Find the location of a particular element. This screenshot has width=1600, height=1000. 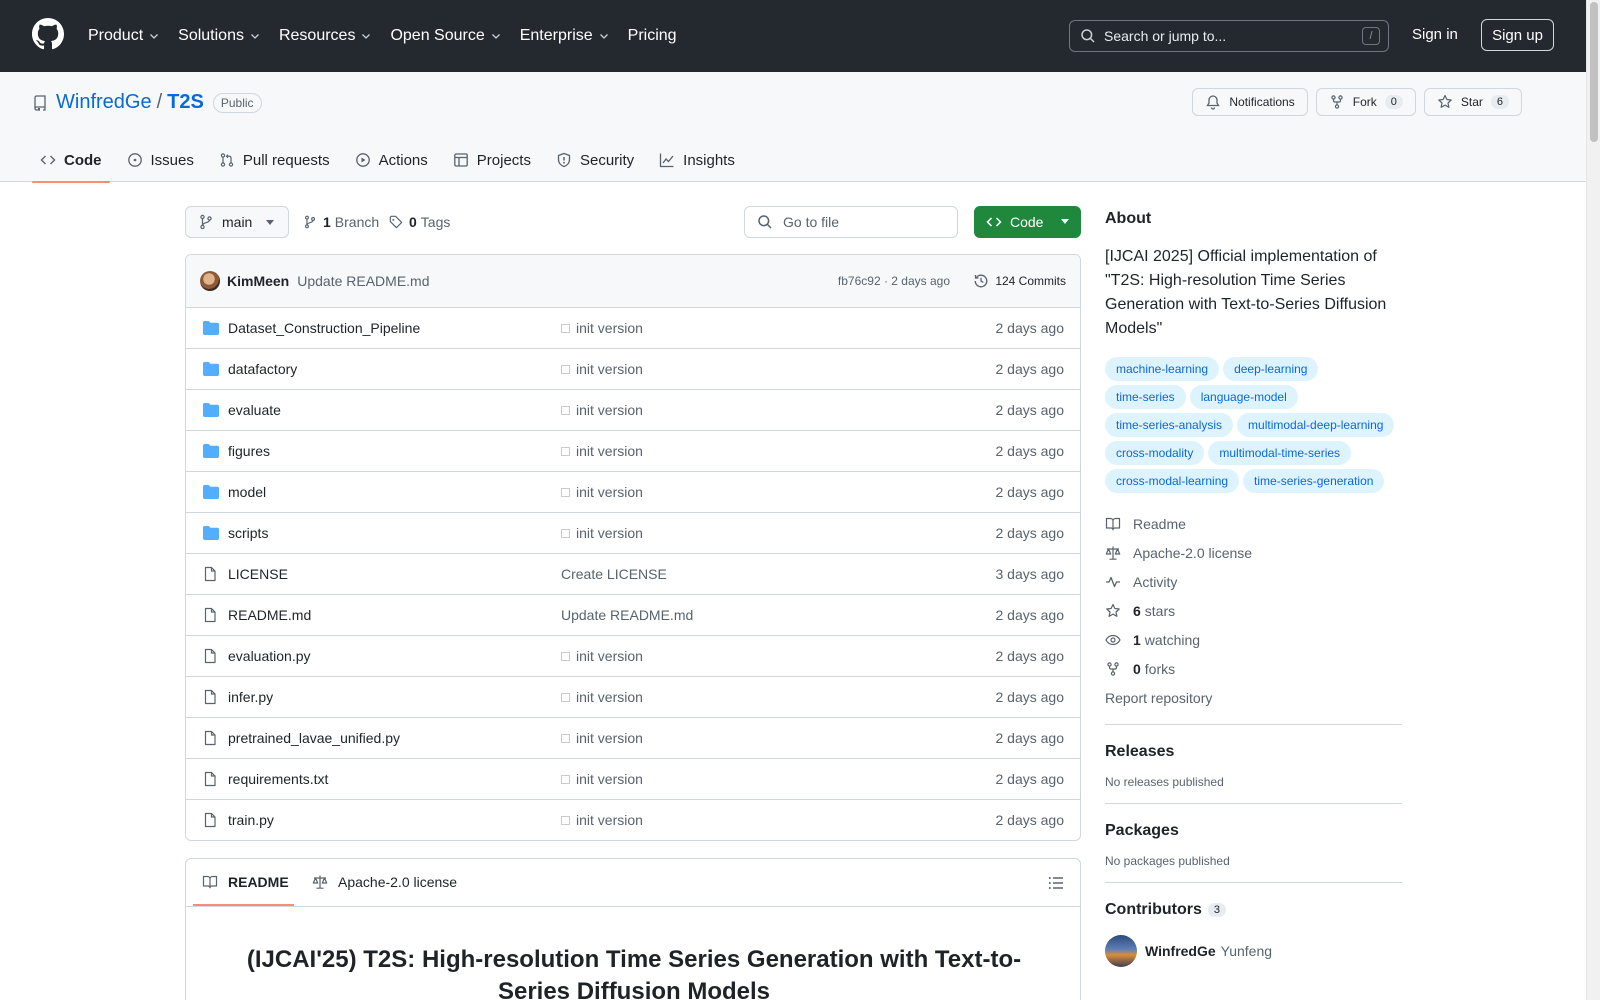

table-row: evaluate init version 2 days ago is located at coordinates (633, 410).